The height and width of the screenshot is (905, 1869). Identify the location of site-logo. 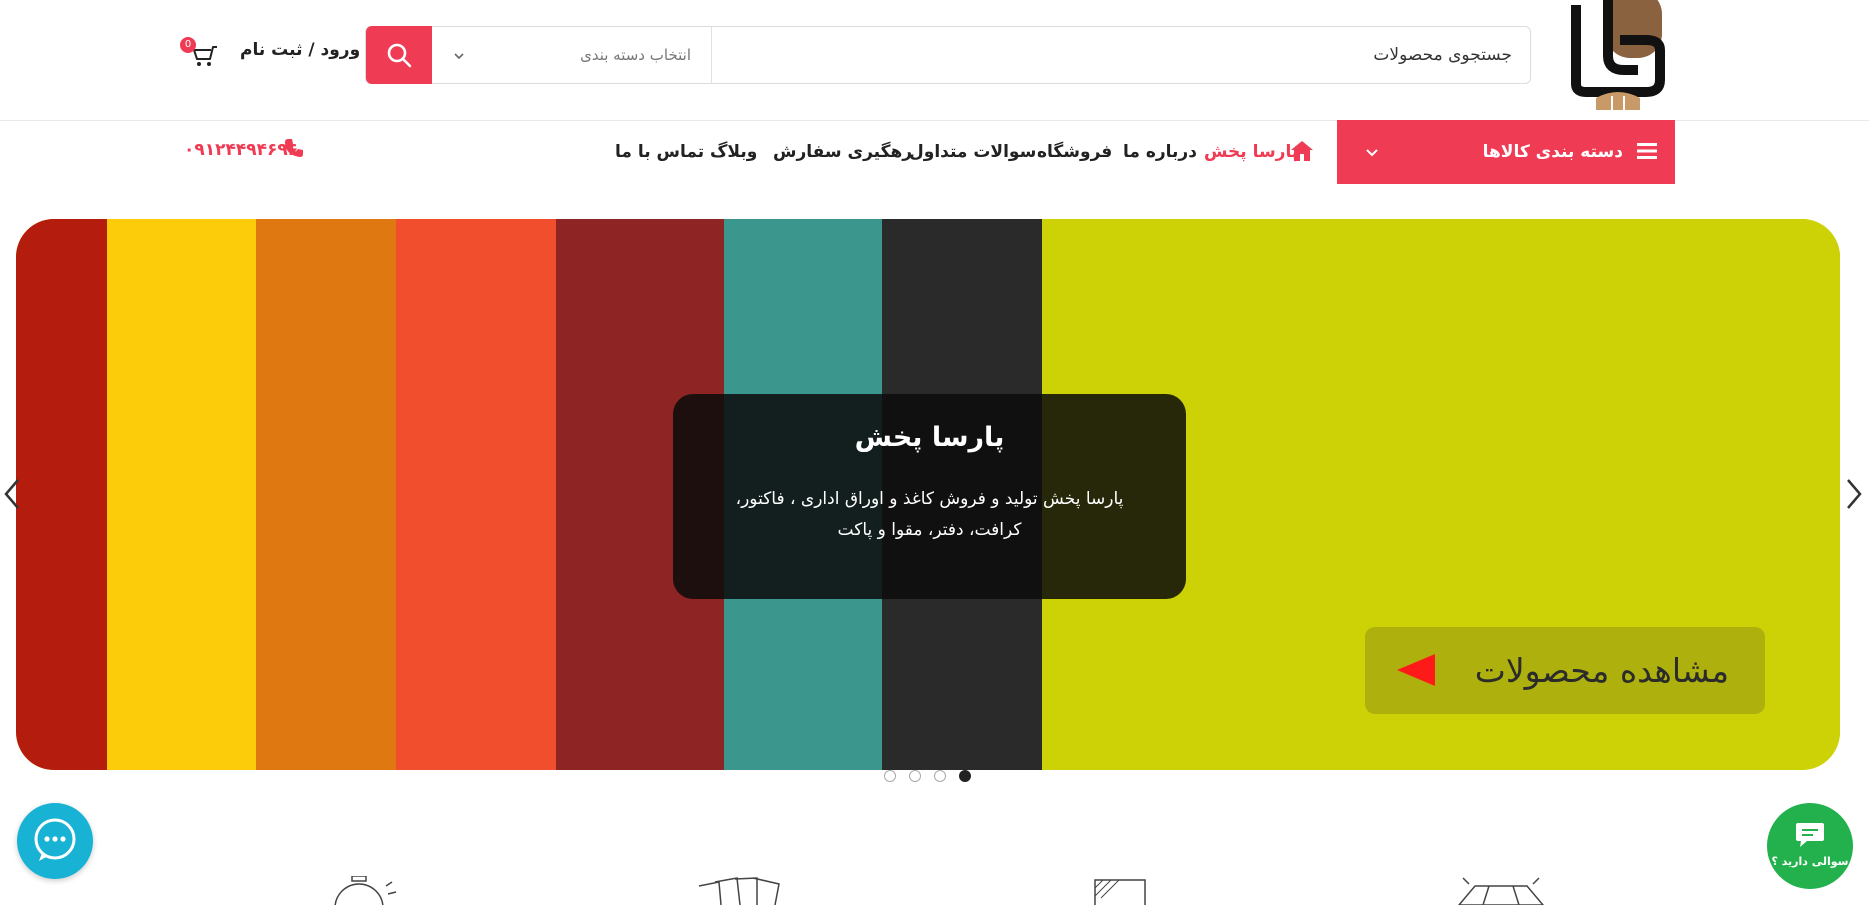
(1617, 56).